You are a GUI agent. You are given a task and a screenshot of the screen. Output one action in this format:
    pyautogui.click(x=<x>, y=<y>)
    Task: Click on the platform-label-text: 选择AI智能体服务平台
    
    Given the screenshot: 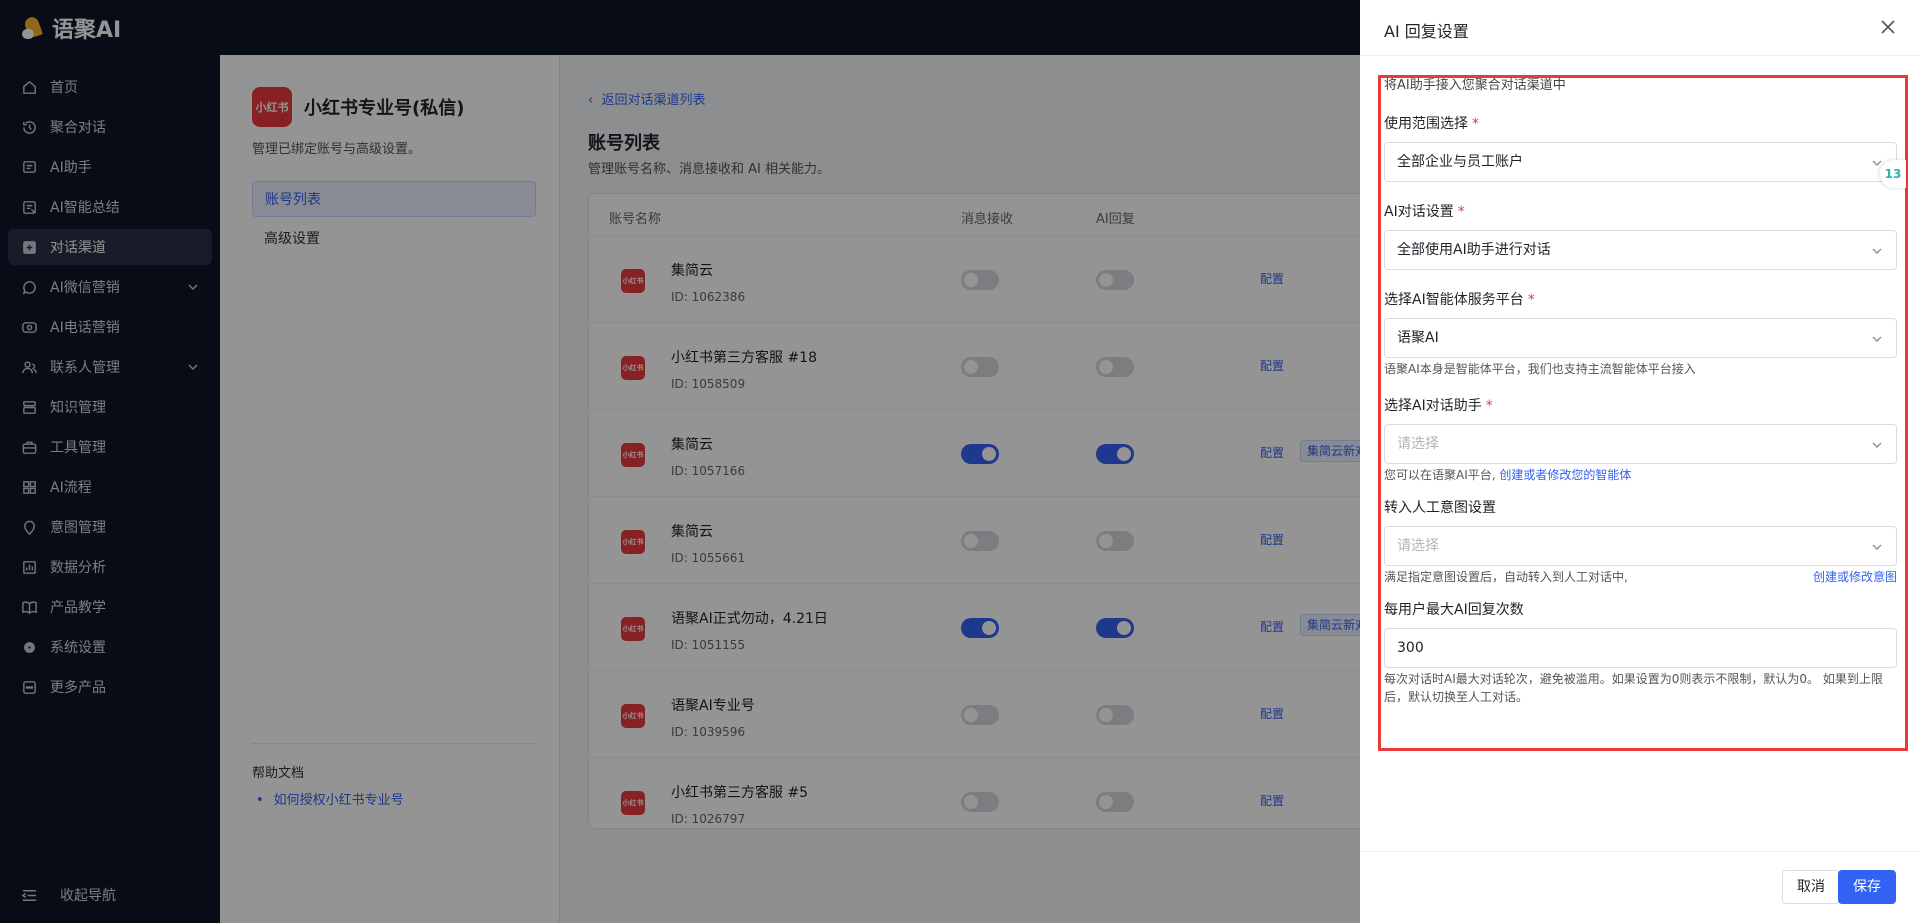 What is the action you would take?
    pyautogui.click(x=1454, y=300)
    